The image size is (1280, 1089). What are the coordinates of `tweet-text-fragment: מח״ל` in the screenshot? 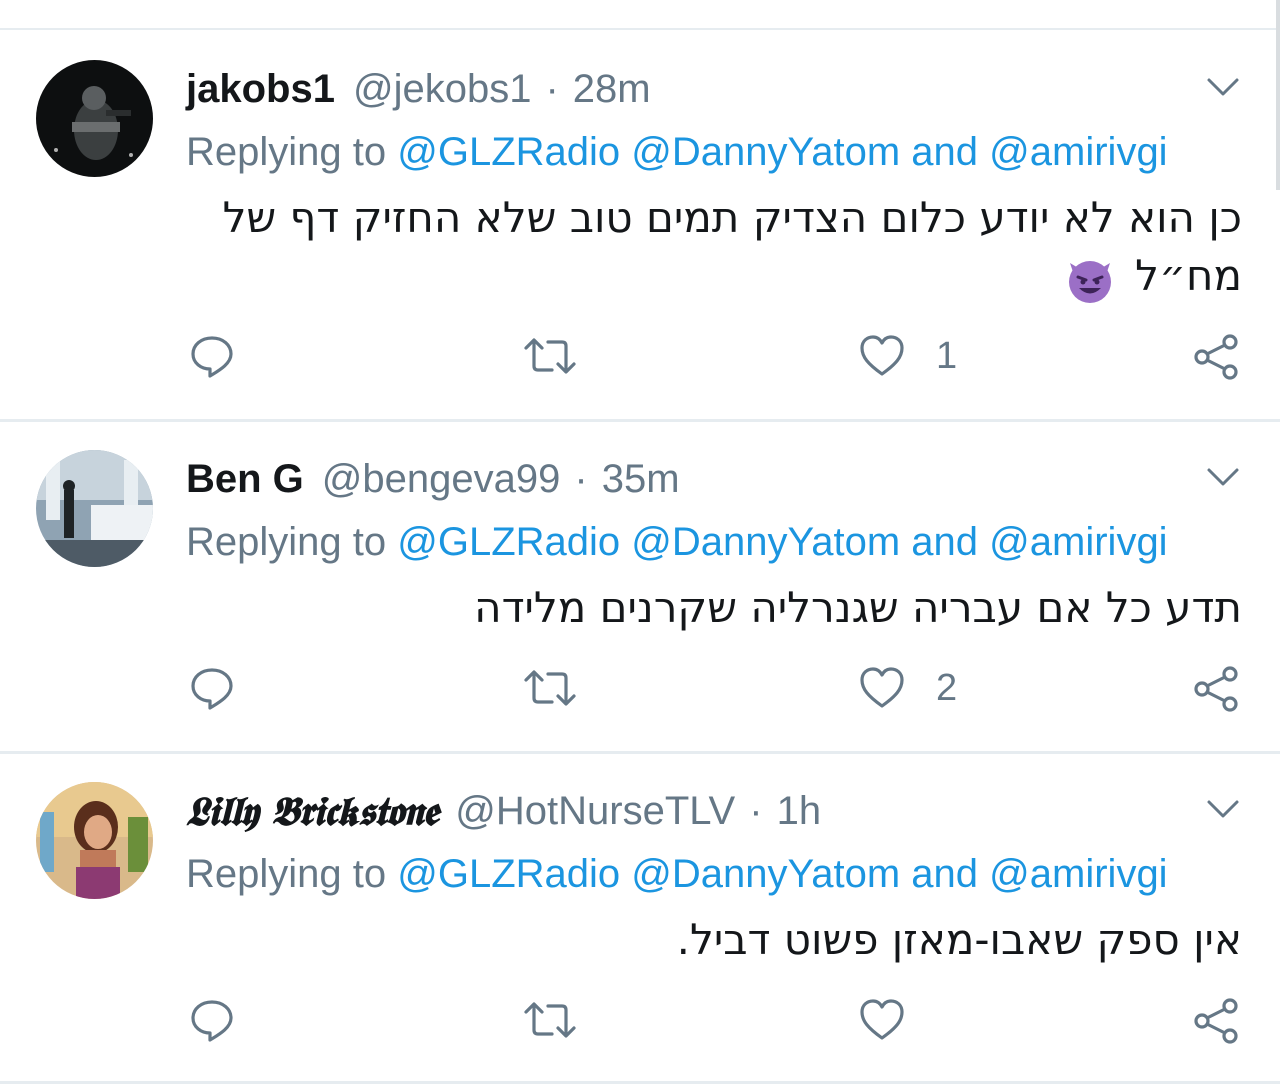 It's located at (1188, 275).